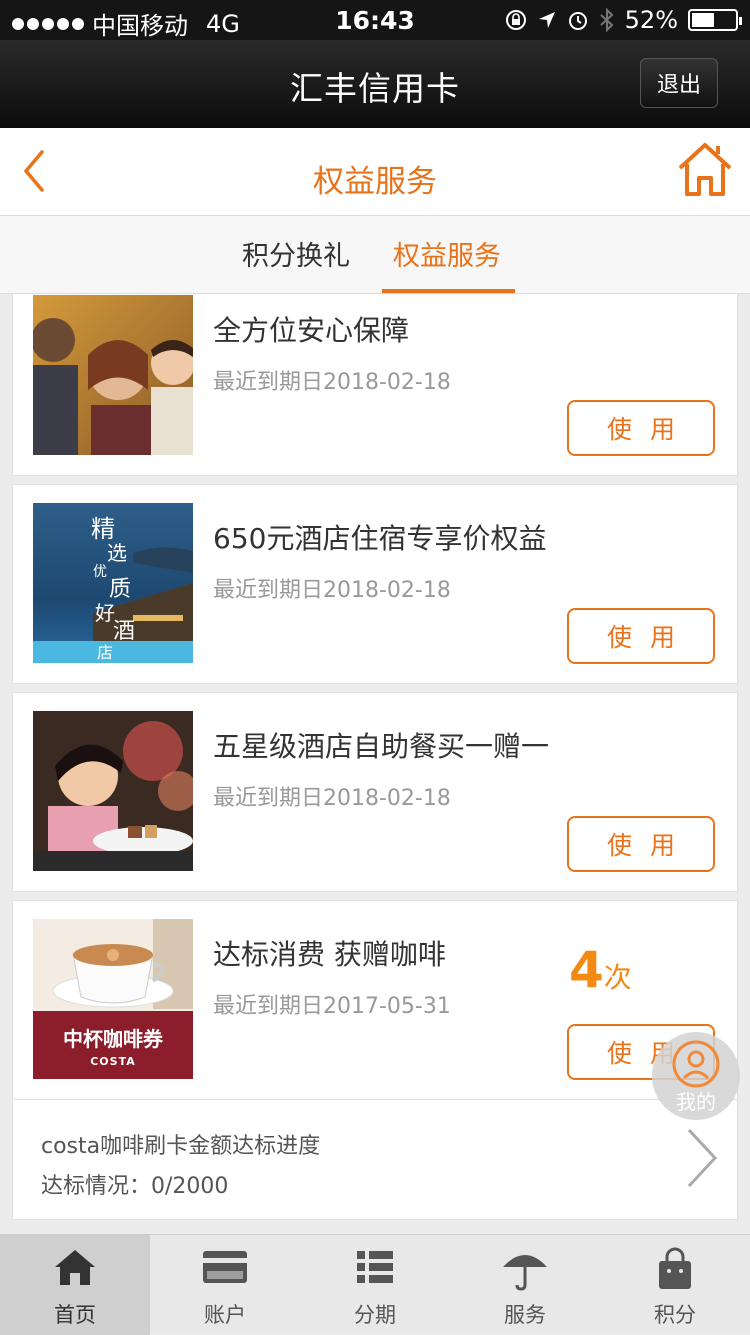 The image size is (750, 1335). I want to click on chevron-right-icon, so click(702, 1158).